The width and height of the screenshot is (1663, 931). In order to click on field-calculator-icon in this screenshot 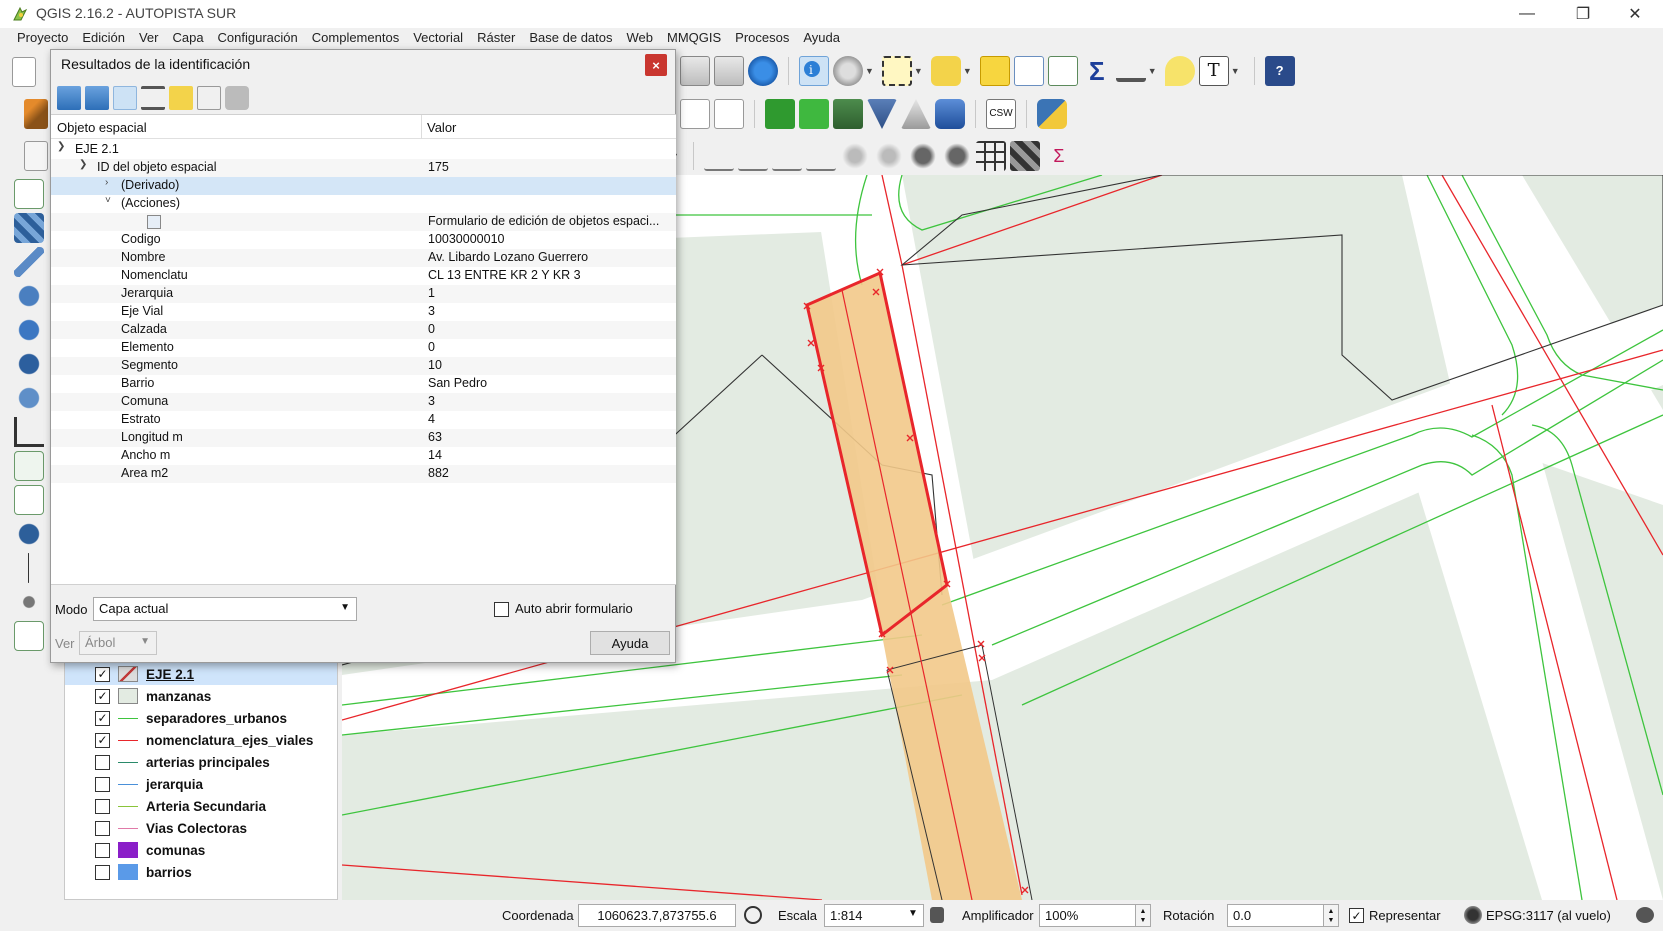, I will do `click(1062, 71)`.